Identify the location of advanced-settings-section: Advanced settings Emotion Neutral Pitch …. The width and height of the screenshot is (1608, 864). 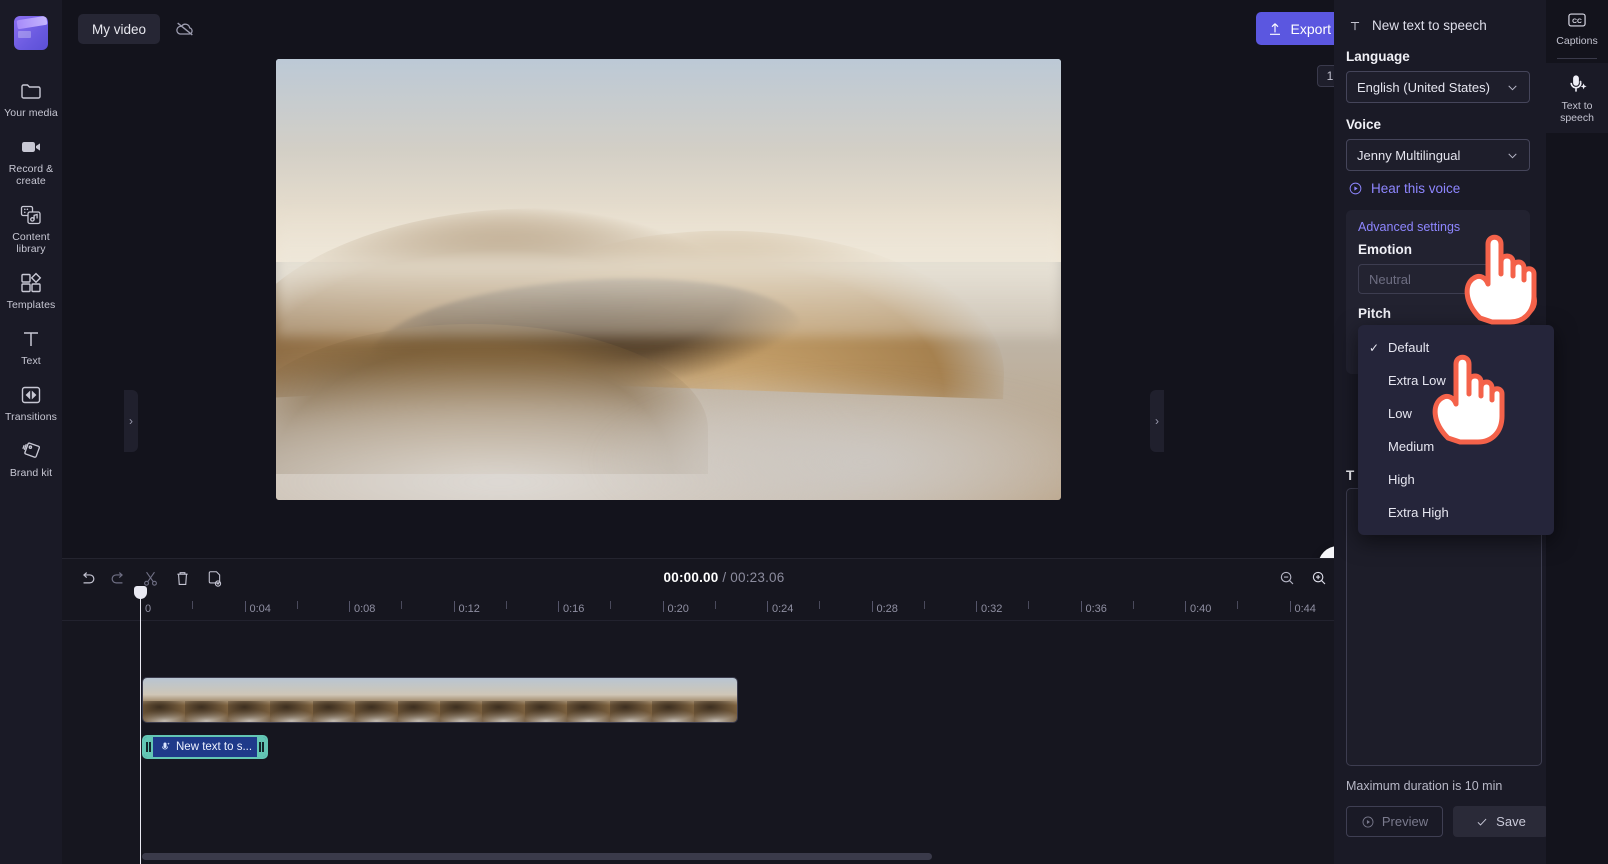
(1450, 372).